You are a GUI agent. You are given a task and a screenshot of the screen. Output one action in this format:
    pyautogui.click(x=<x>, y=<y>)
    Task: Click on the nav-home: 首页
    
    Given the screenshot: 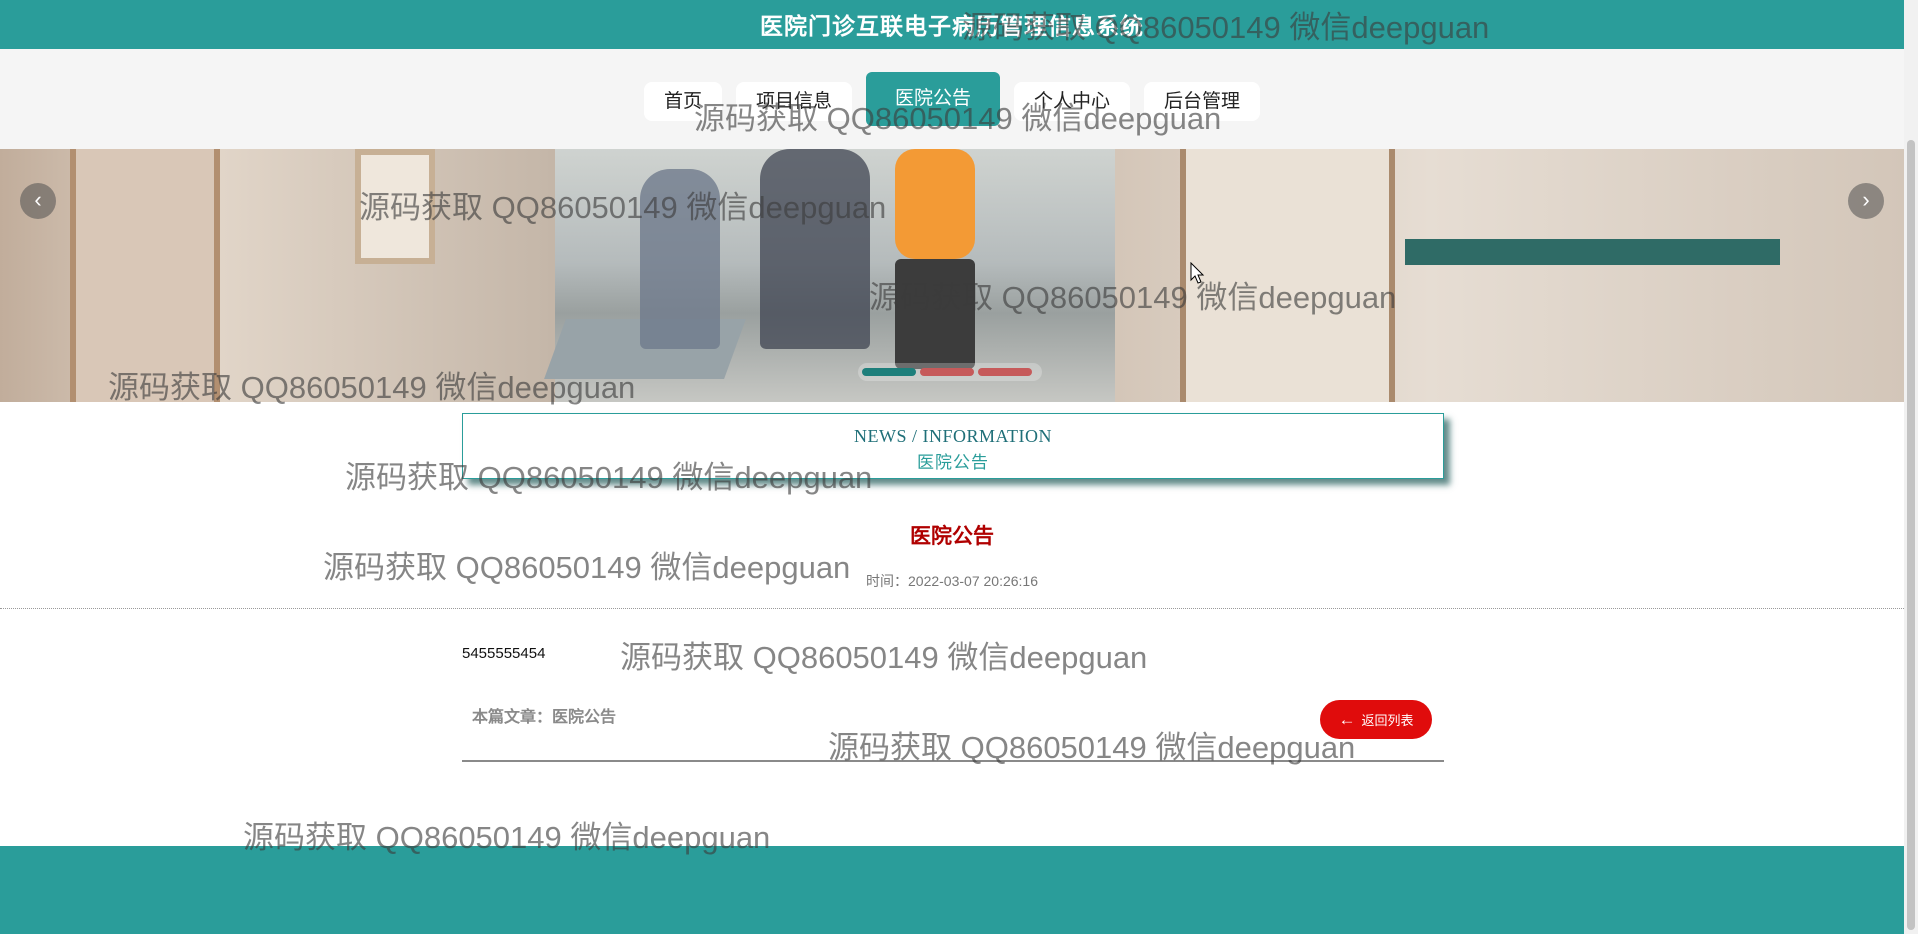 What is the action you would take?
    pyautogui.click(x=682, y=101)
    